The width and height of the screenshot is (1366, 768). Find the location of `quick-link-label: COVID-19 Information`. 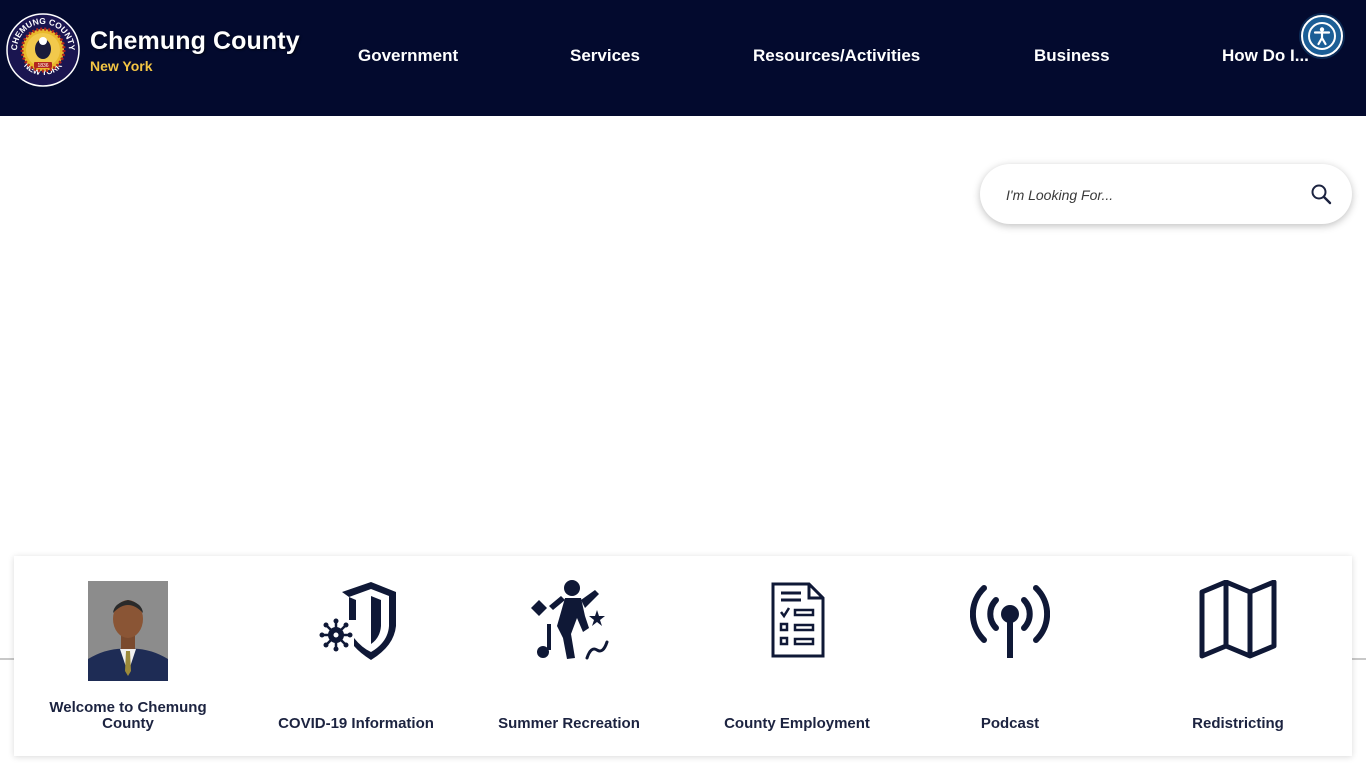

quick-link-label: COVID-19 Information is located at coordinates (356, 723).